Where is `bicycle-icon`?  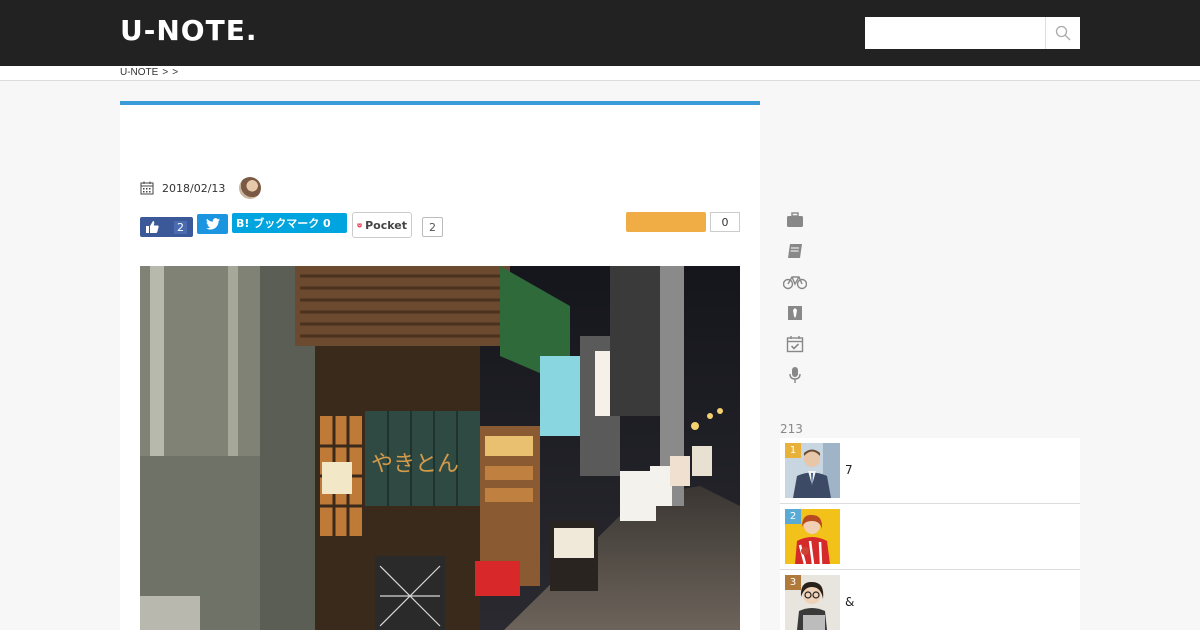
bicycle-icon is located at coordinates (795, 283).